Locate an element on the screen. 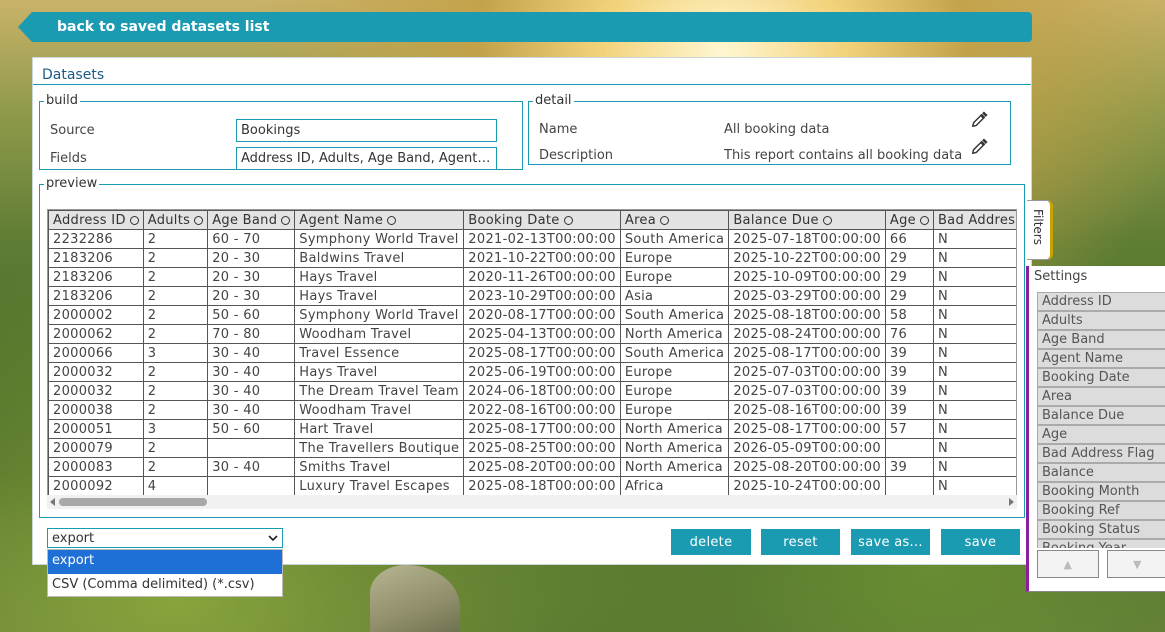 This screenshot has height=632, width=1165. export-option-export: export is located at coordinates (165, 562).